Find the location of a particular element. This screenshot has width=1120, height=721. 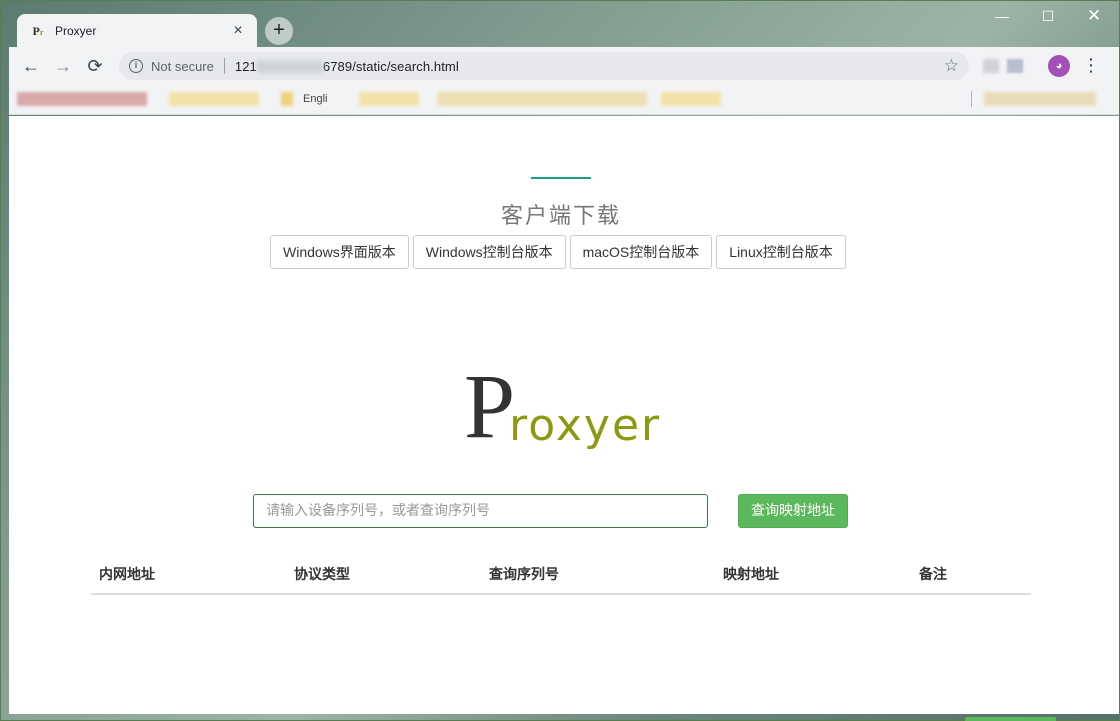

back-button: ← is located at coordinates (31, 66).